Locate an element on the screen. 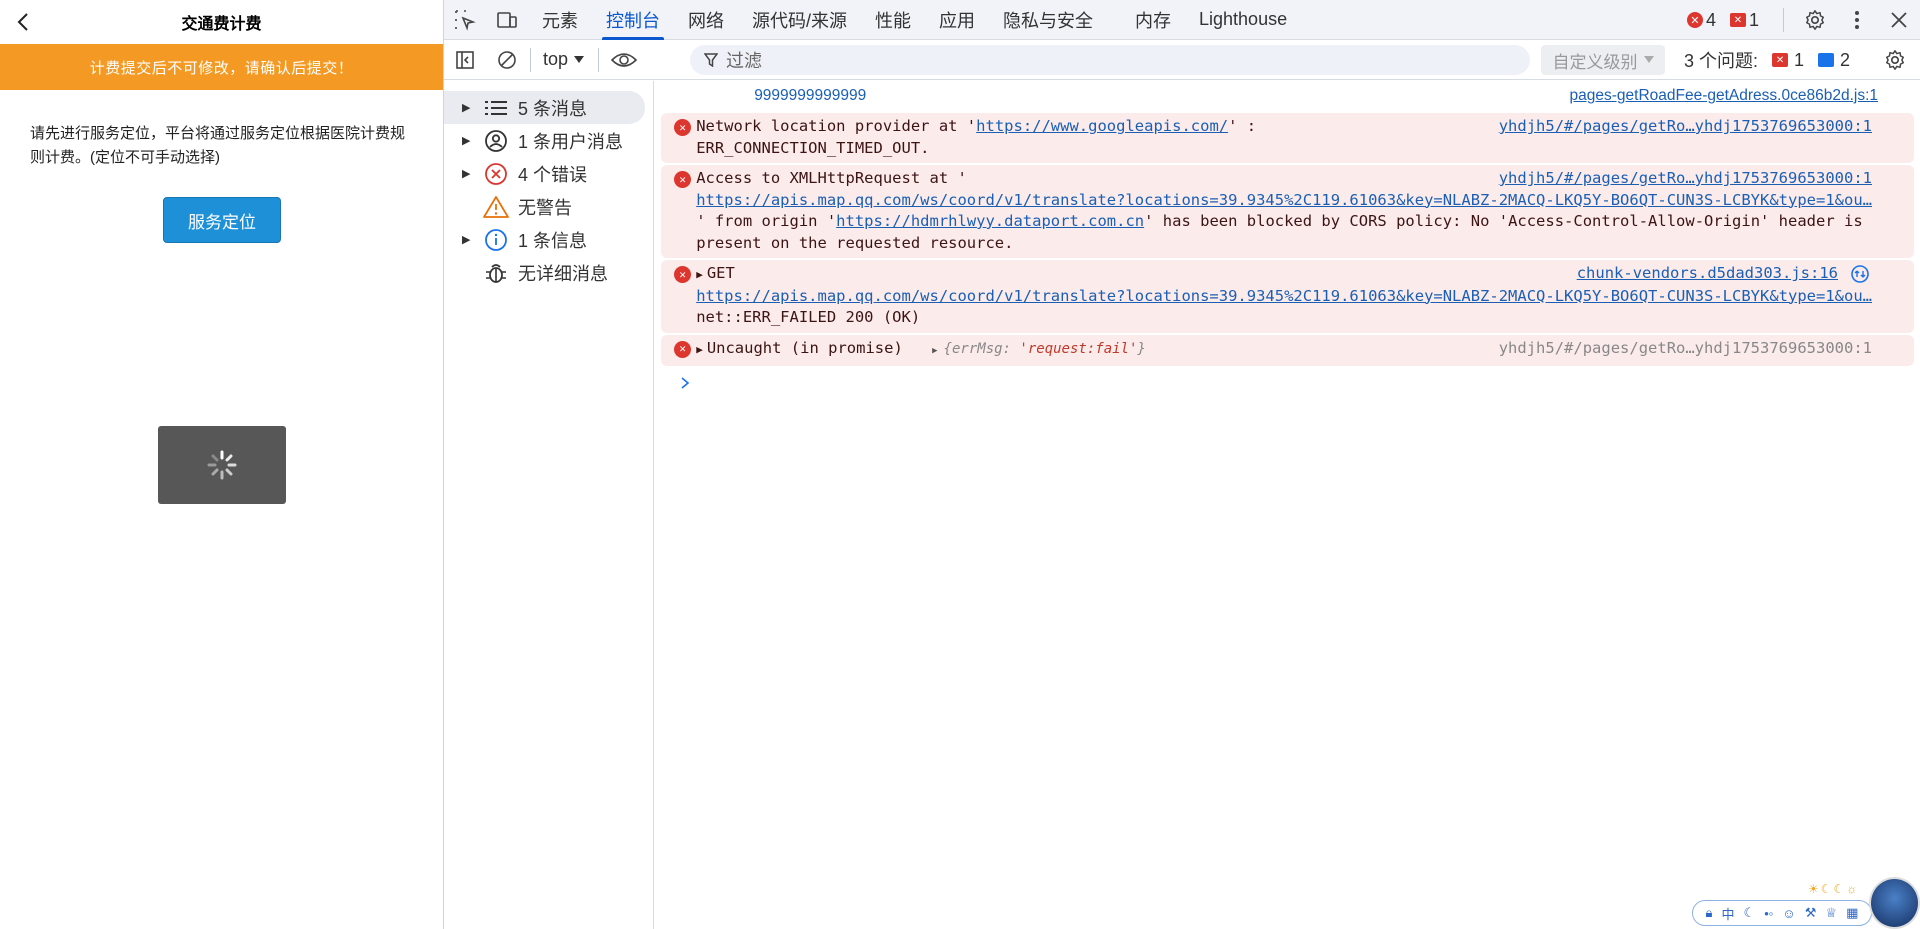 The height and width of the screenshot is (929, 1920). tab-memory: 内存 is located at coordinates (1153, 20).